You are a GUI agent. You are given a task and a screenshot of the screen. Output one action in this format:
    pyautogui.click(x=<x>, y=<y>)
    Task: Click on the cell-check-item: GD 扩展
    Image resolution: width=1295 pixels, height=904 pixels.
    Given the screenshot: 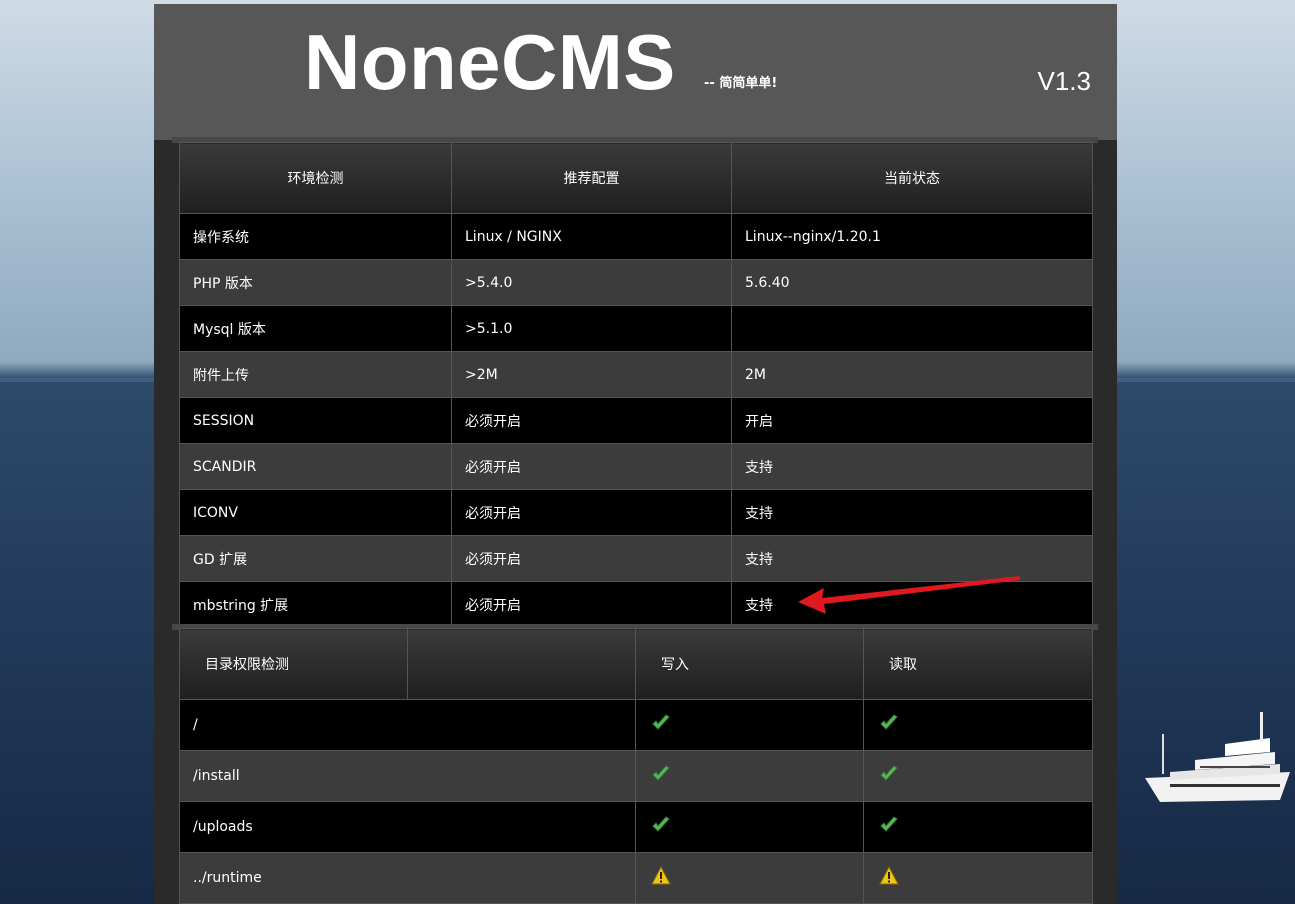 What is the action you would take?
    pyautogui.click(x=315, y=558)
    